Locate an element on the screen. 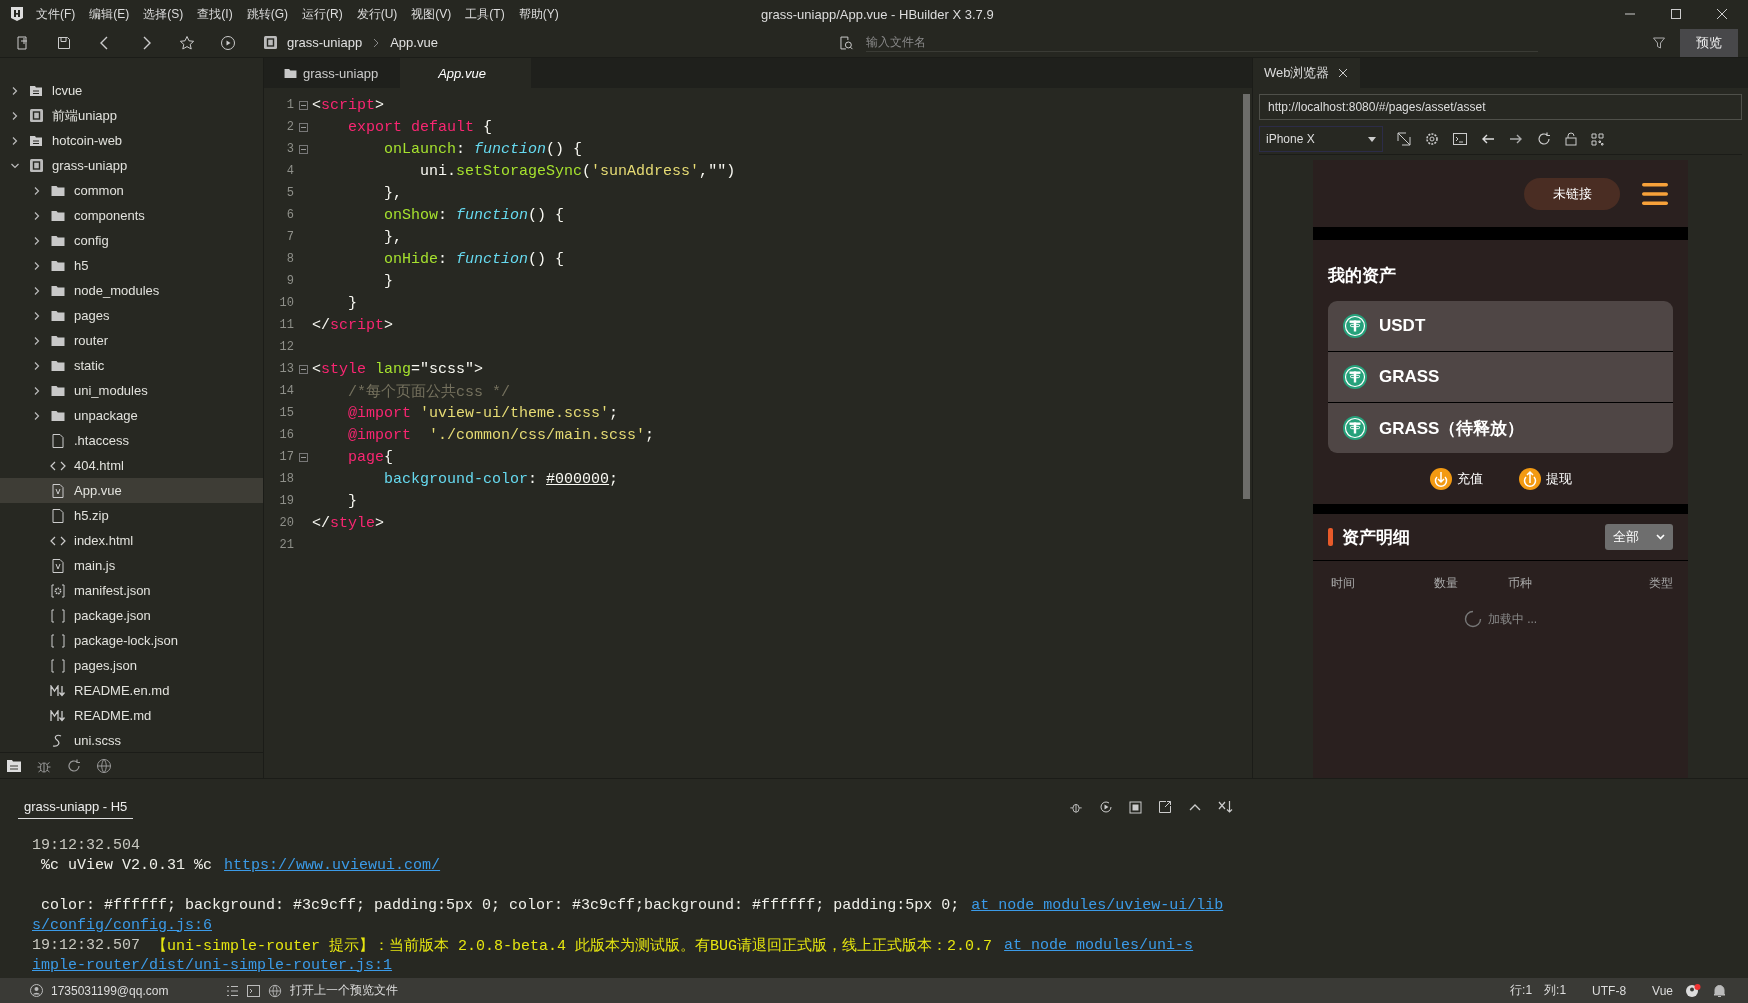 This screenshot has width=1748, height=1003. console-link: at node_modules/uview-ui/lib is located at coordinates (1097, 905).